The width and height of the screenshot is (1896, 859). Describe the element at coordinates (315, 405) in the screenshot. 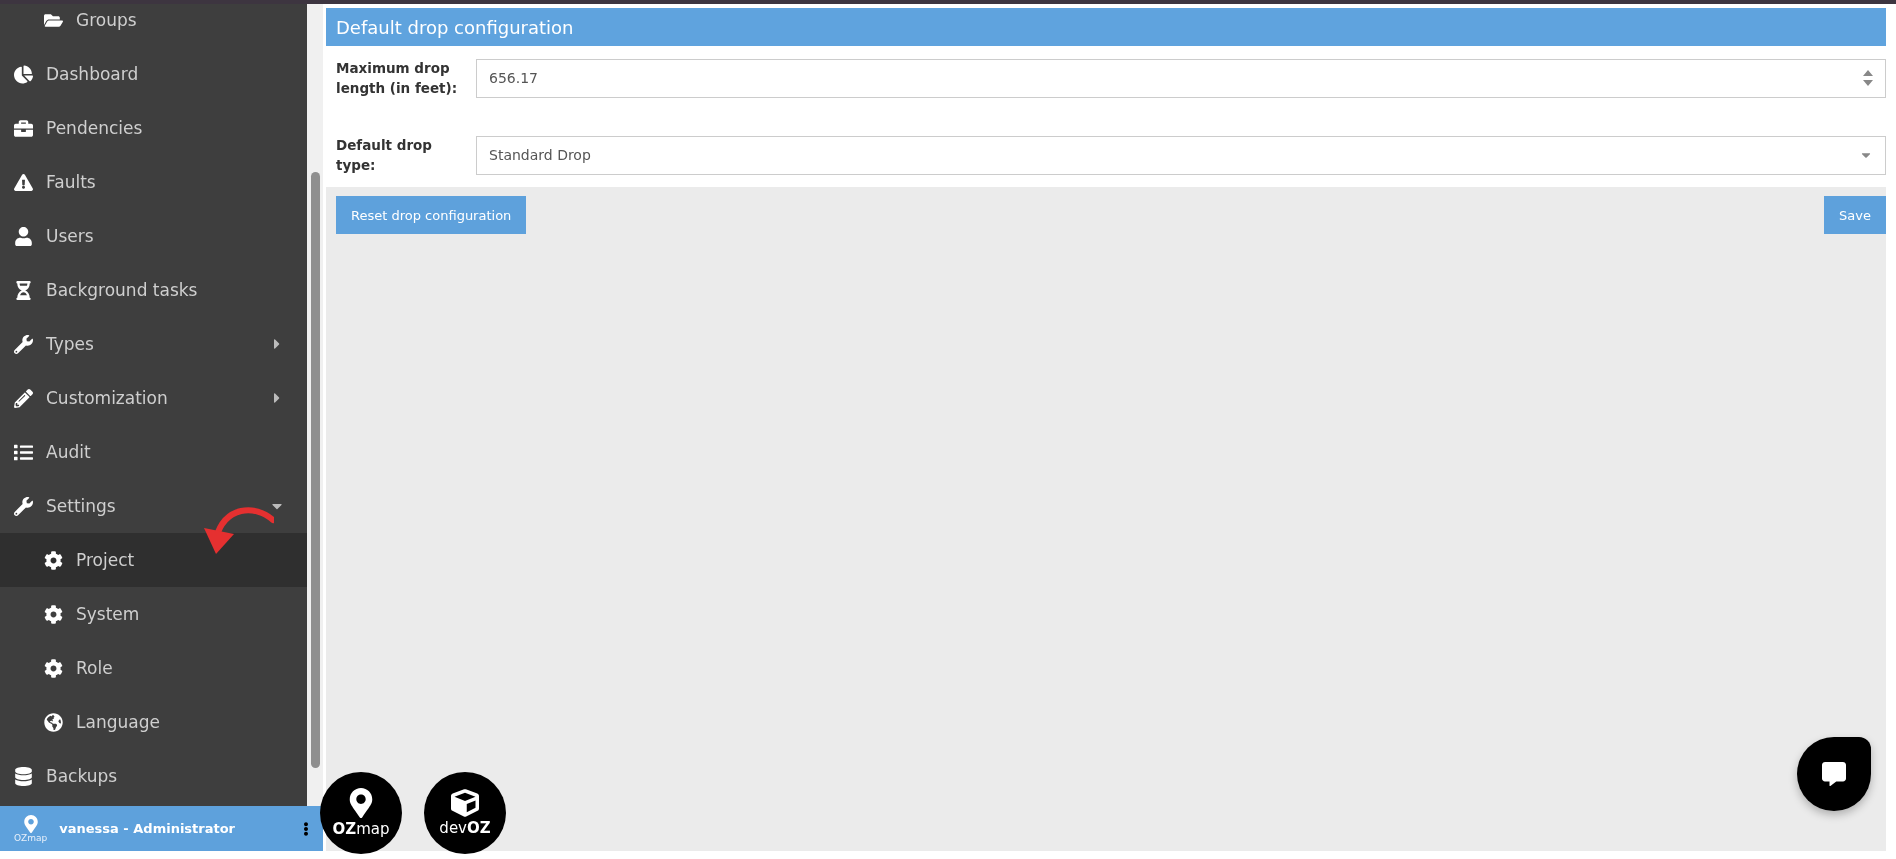

I see `scrollbar` at that location.